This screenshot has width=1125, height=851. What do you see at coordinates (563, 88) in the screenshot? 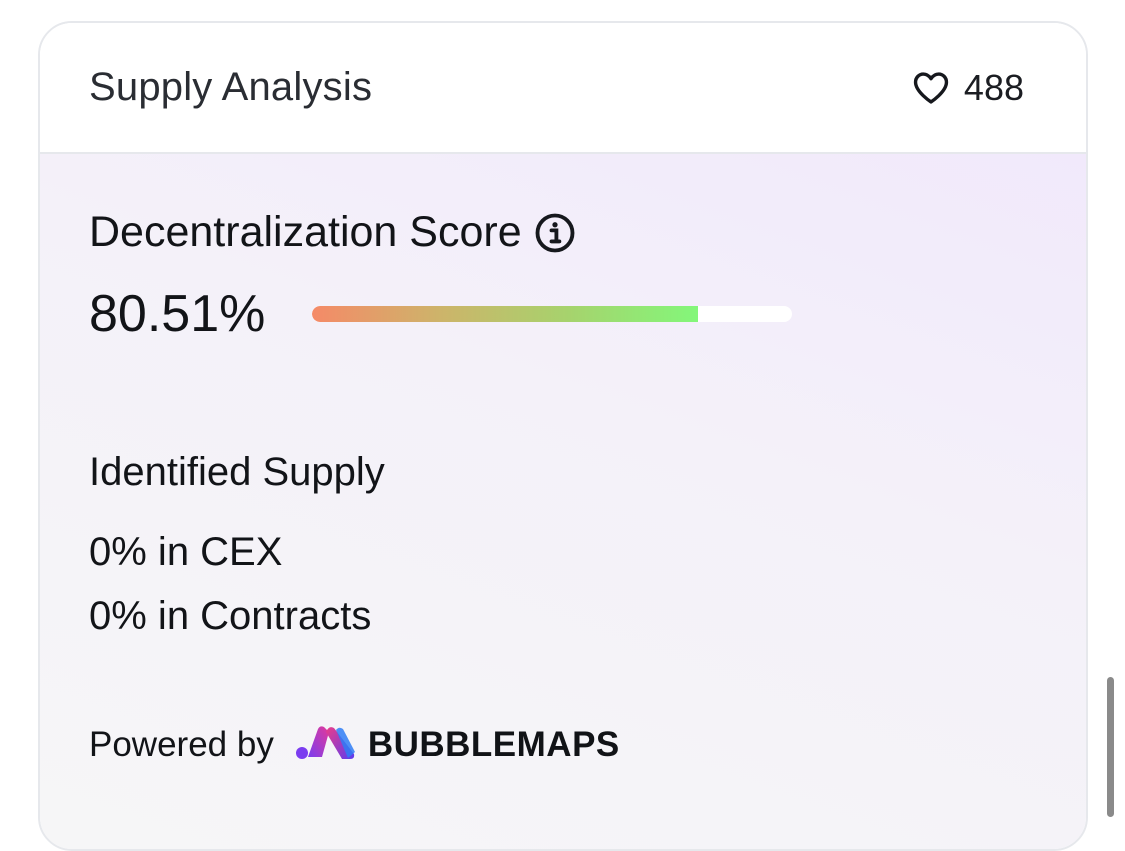
I see `card-header: Supply Analysis 488` at bounding box center [563, 88].